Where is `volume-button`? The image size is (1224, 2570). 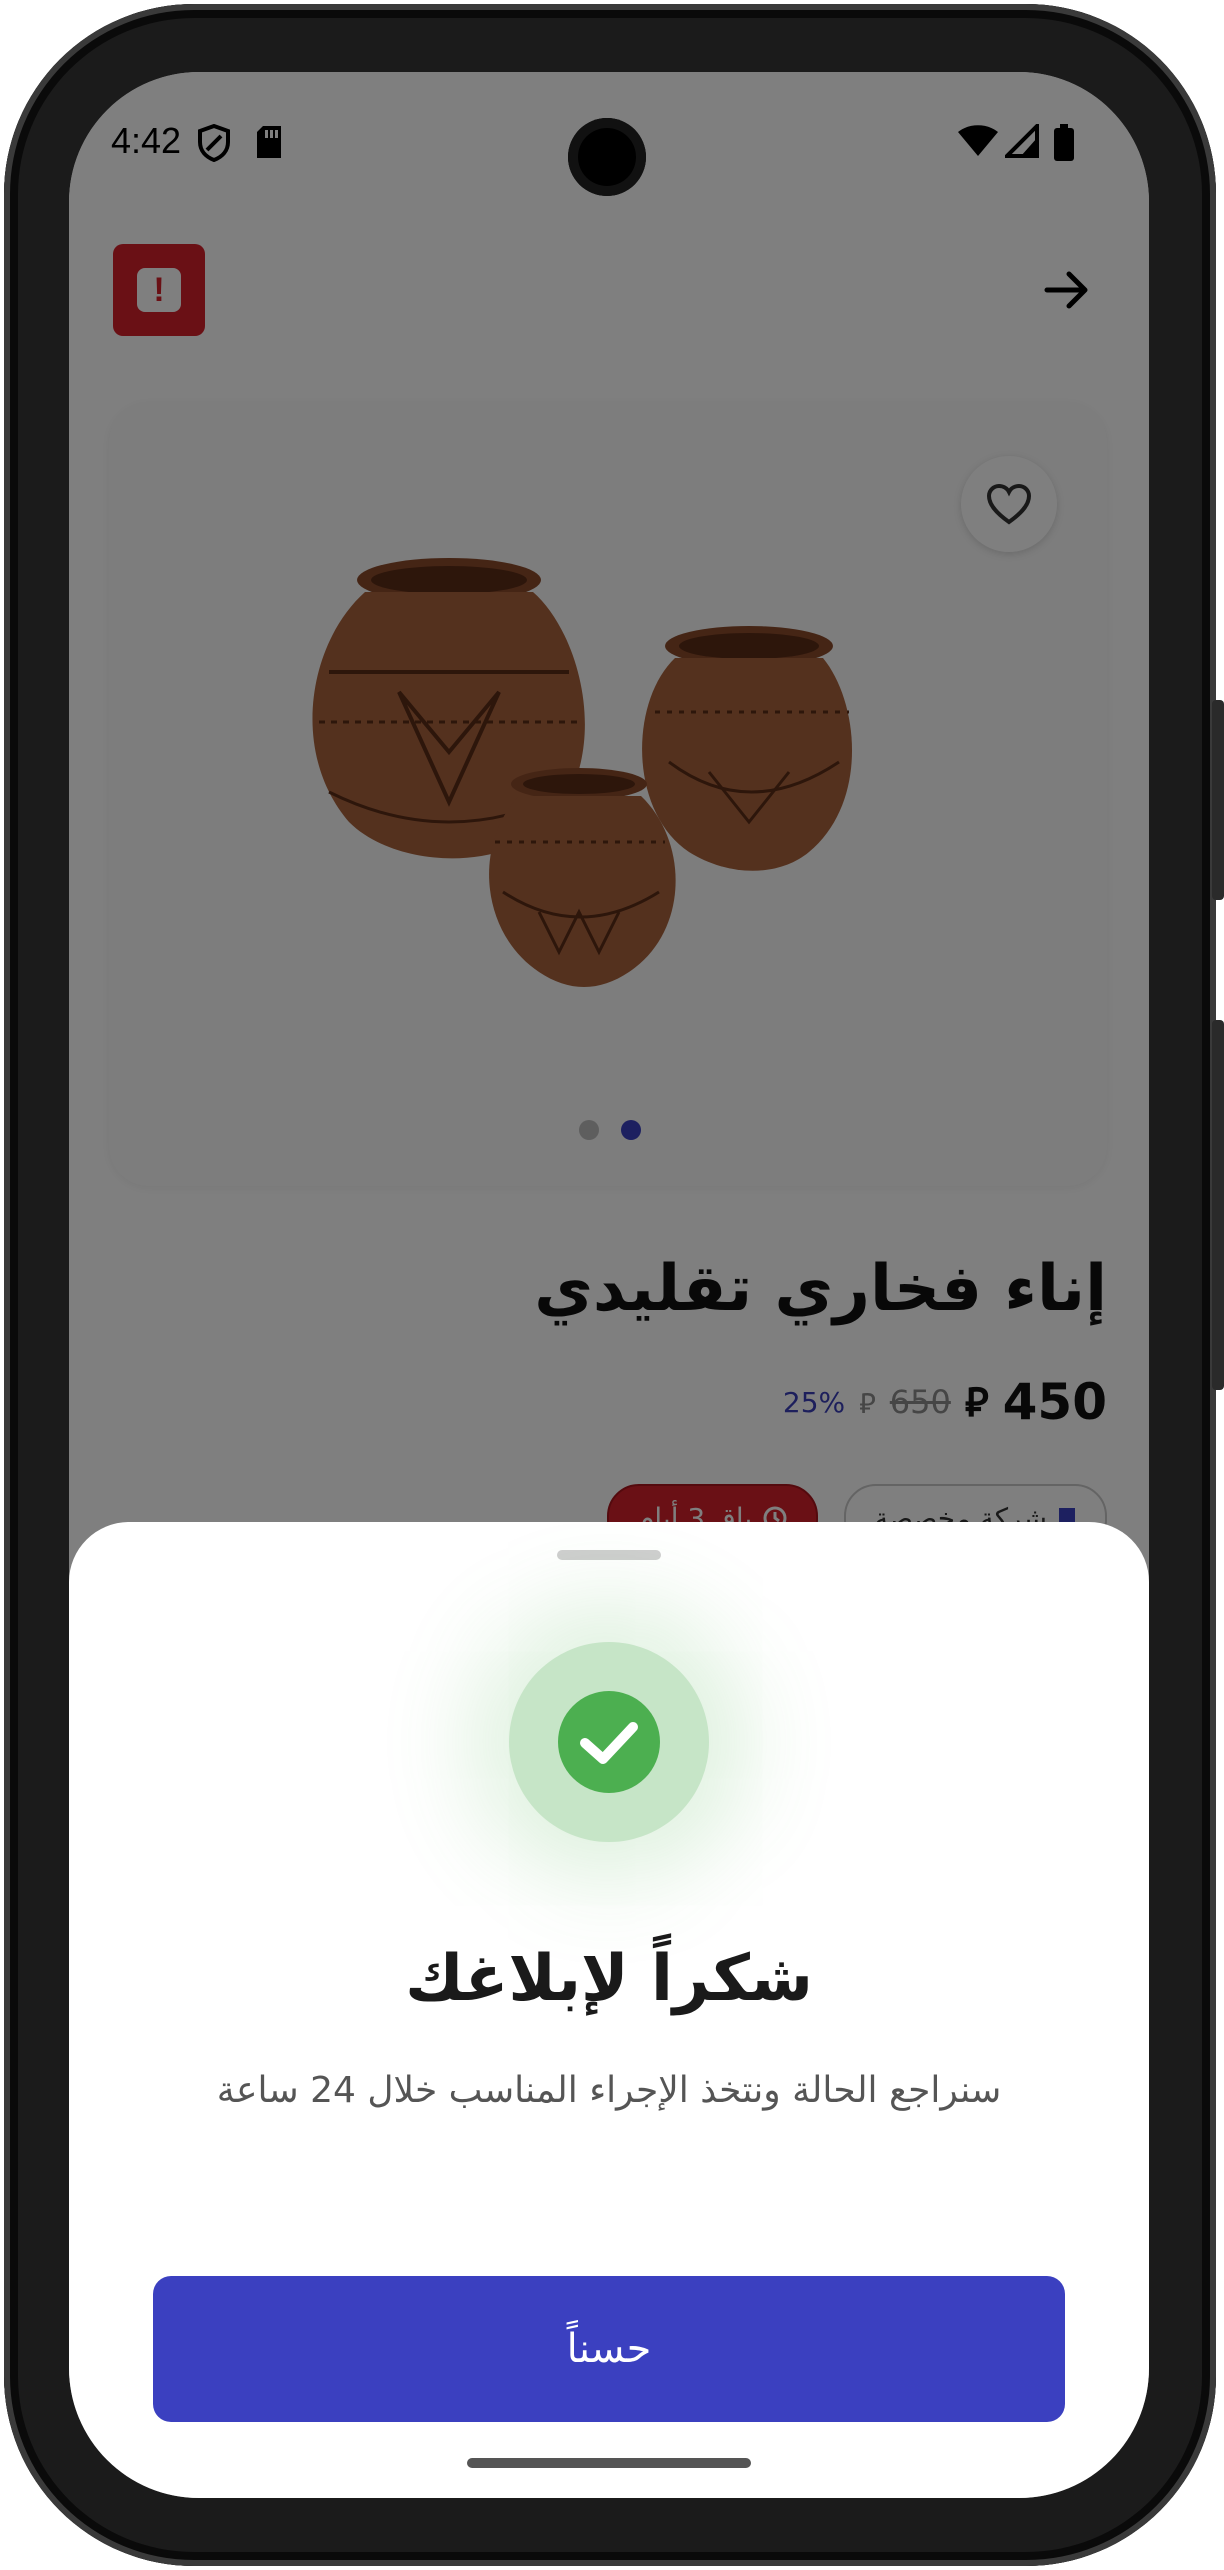 volume-button is located at coordinates (1218, 1205).